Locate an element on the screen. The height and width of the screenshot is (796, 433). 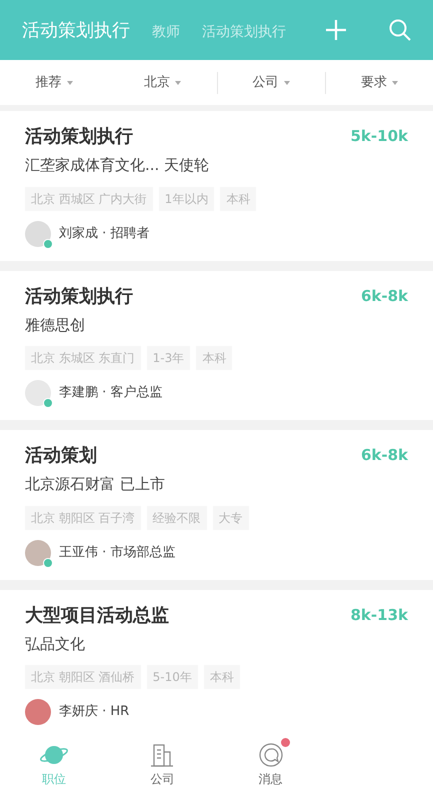
nav-tab: 公司 is located at coordinates (162, 765).